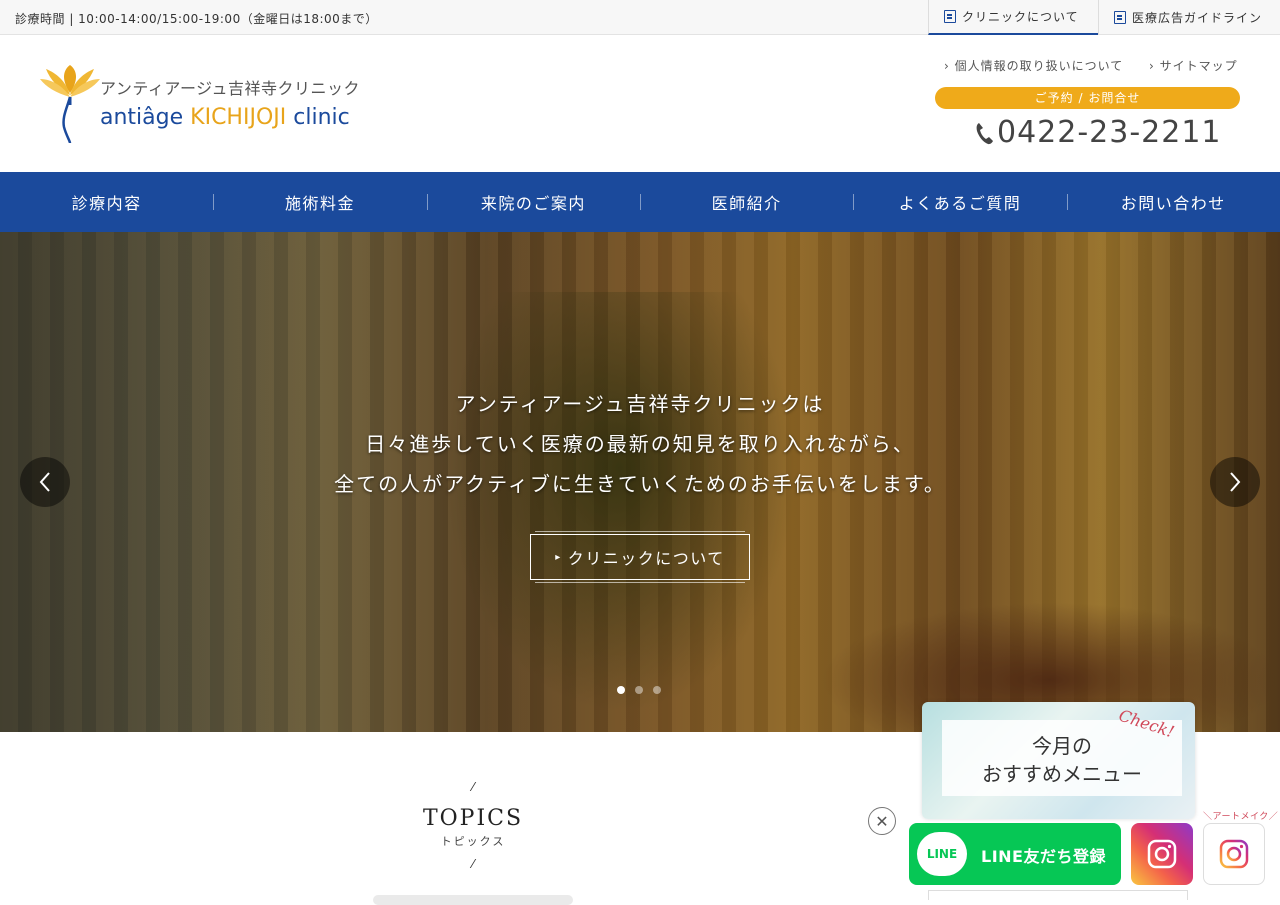 Image resolution: width=1280 pixels, height=905 pixels. I want to click on phone-link: 0422-23-2211, so click(1098, 132).